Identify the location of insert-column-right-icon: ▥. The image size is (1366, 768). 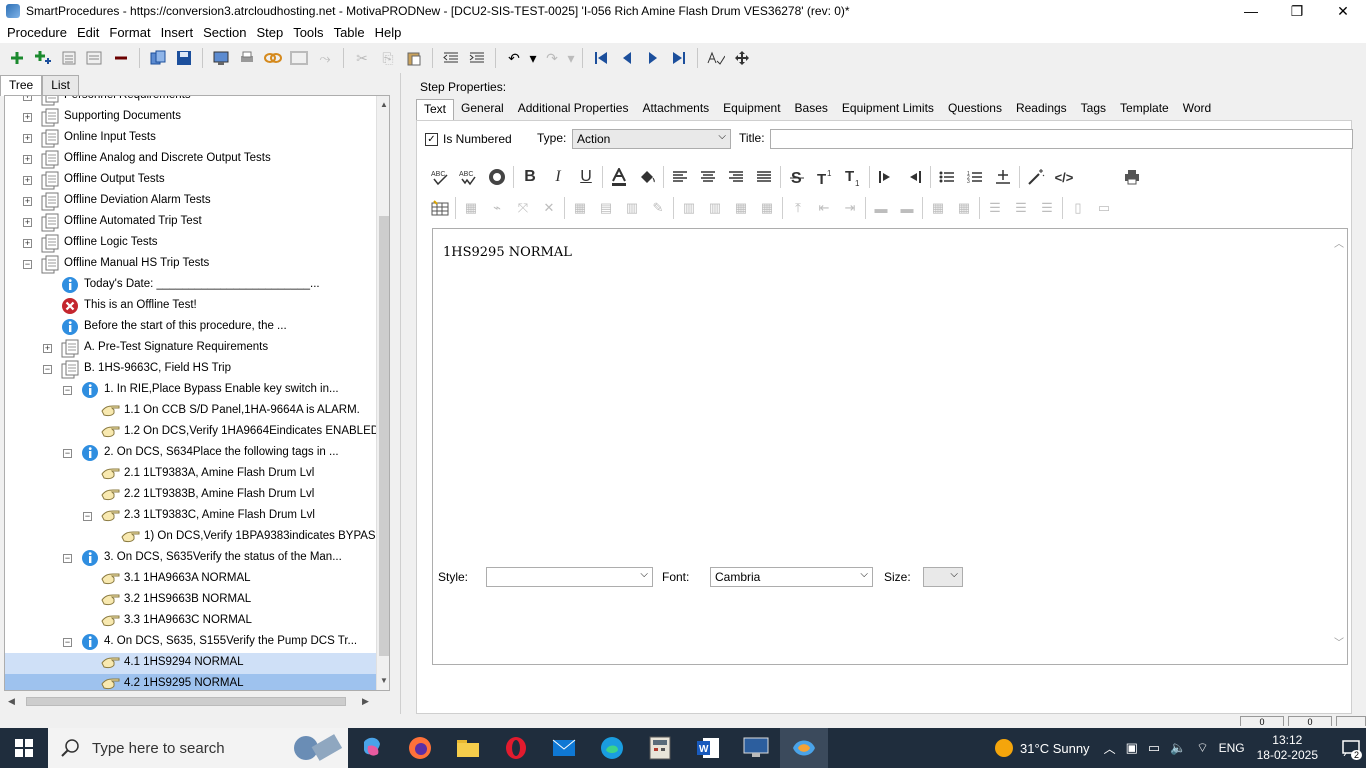
(715, 208).